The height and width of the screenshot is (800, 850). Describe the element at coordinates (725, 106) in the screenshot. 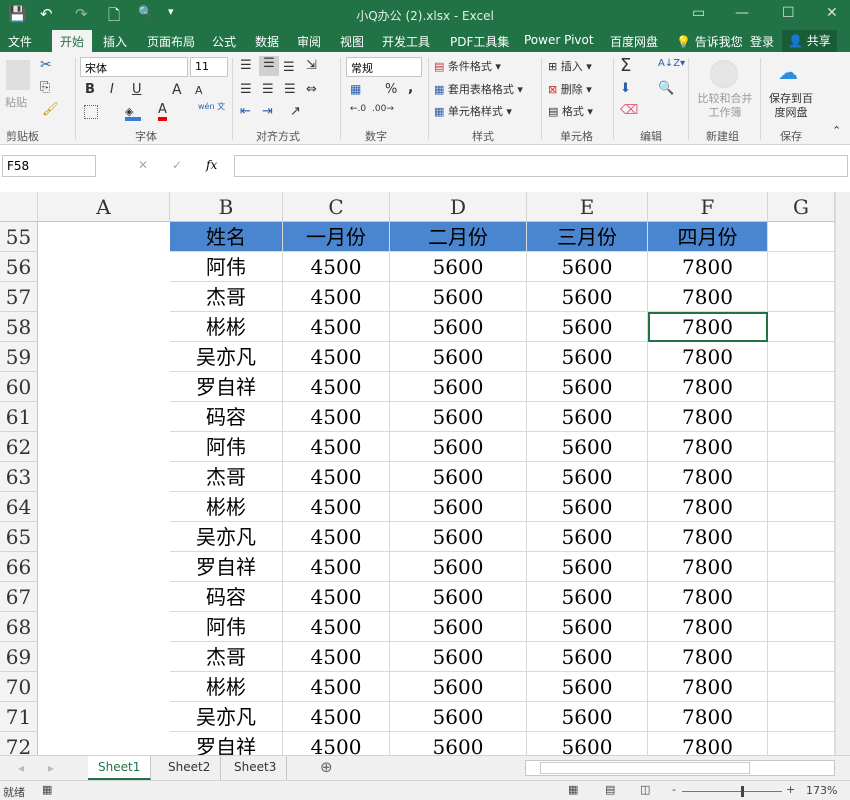

I see `compare-merge-button: 比较和合并工作簿` at that location.